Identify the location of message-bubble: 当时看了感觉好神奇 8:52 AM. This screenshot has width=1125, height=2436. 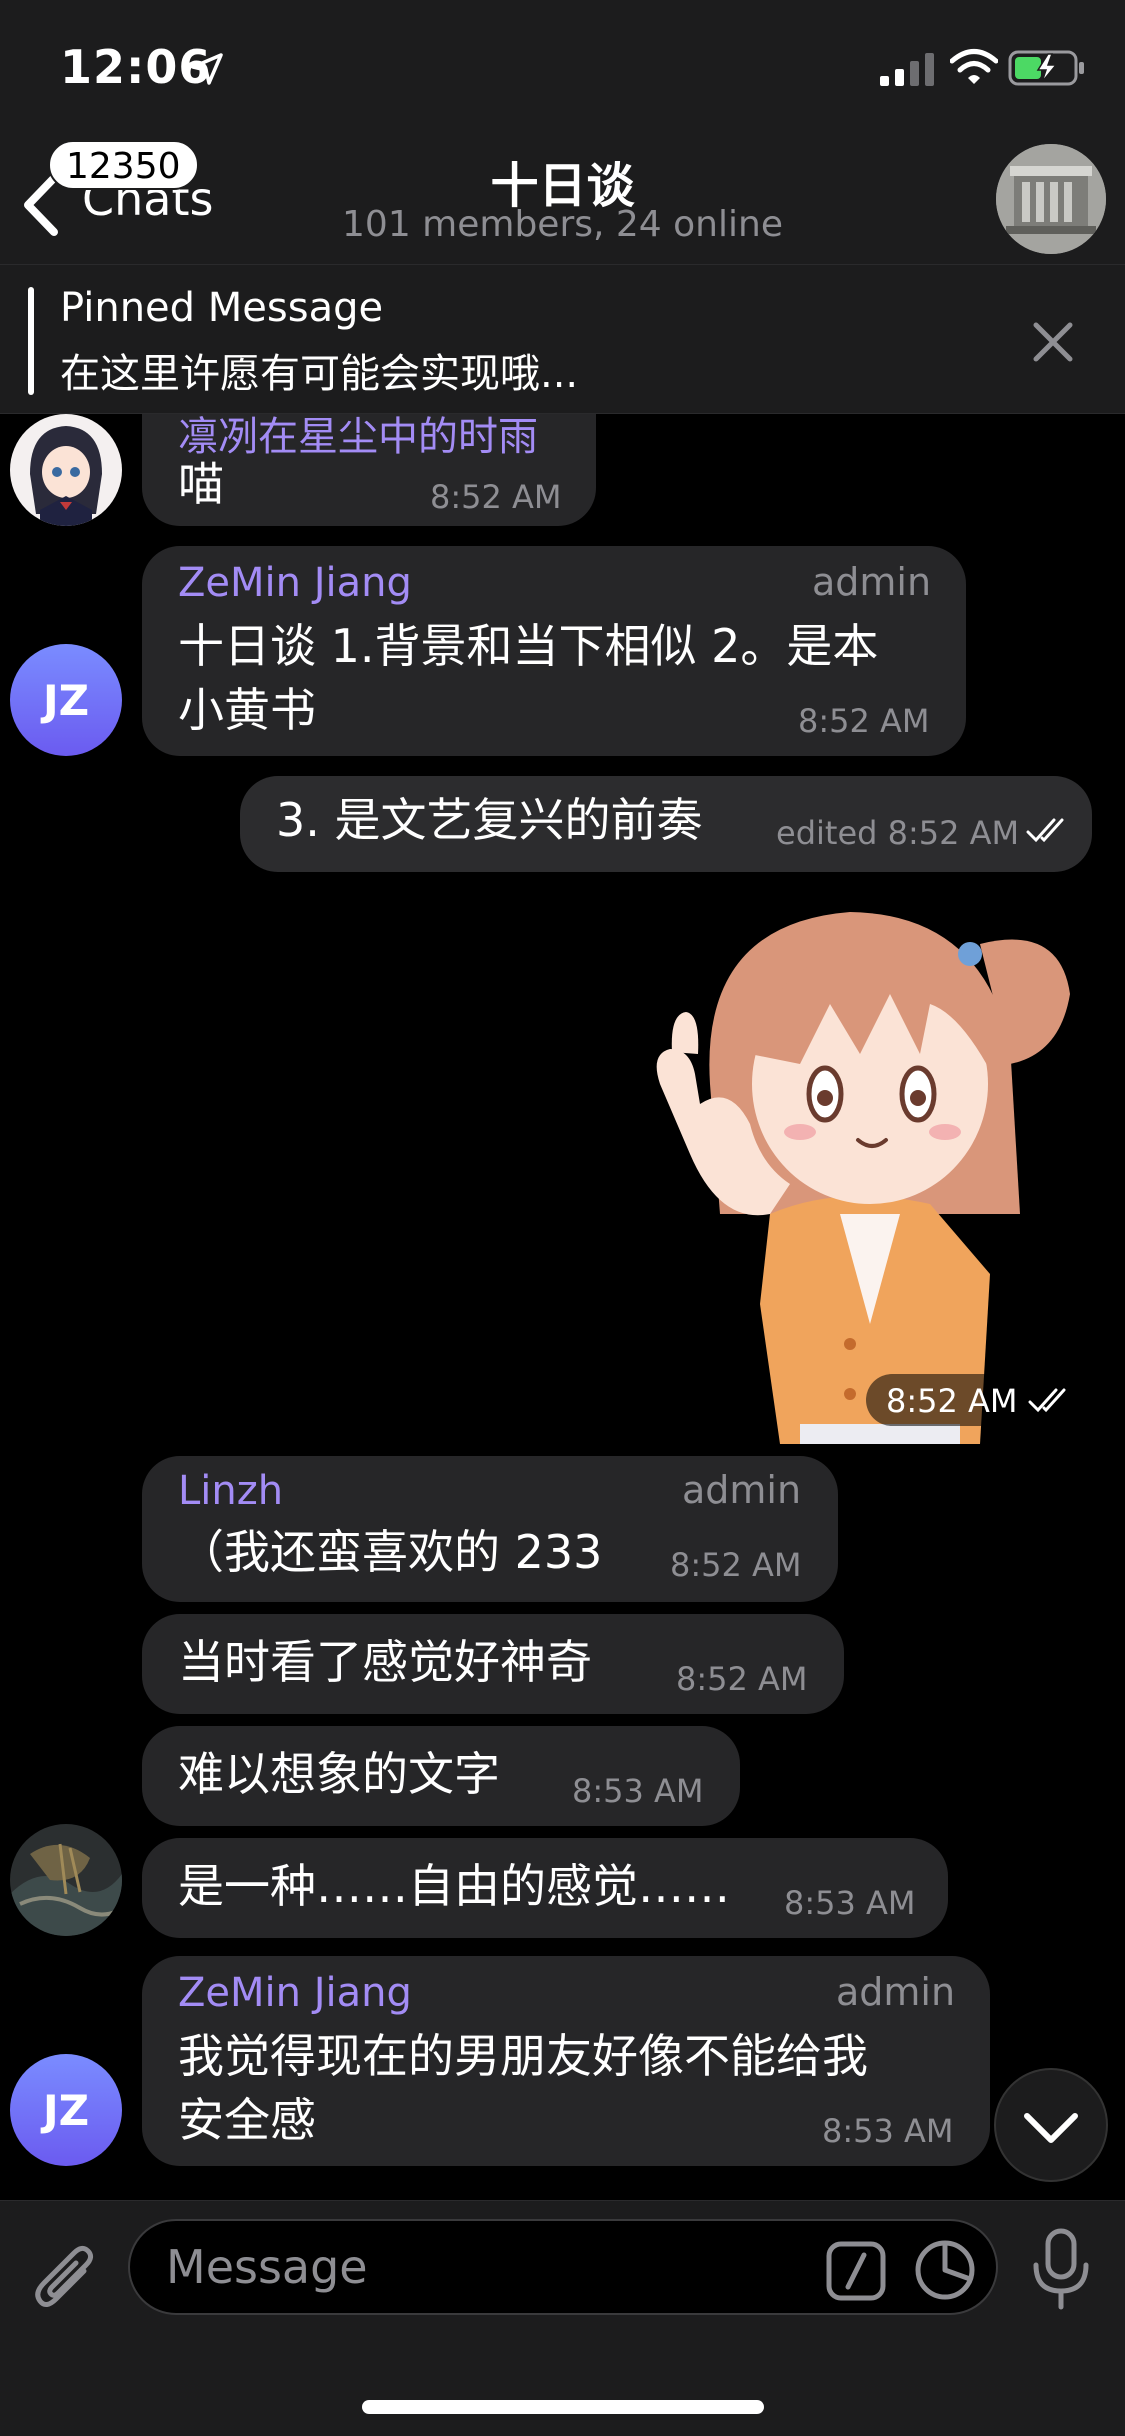
(493, 1664).